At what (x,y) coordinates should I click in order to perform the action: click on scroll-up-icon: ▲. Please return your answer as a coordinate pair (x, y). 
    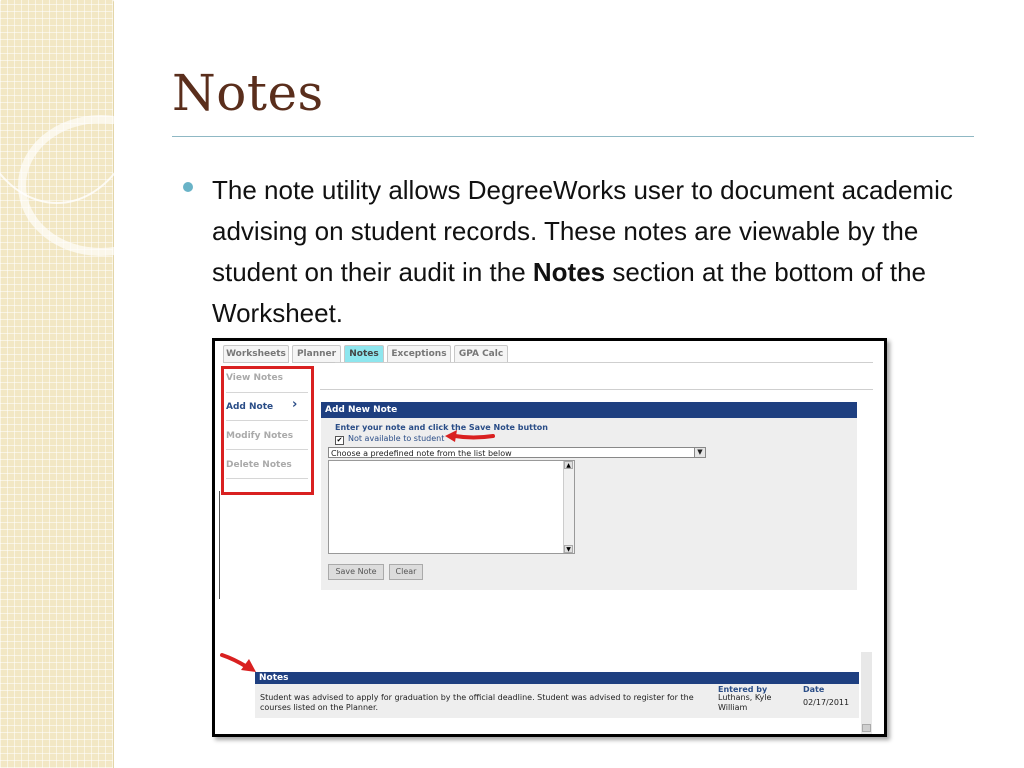
    Looking at the image, I should click on (568, 465).